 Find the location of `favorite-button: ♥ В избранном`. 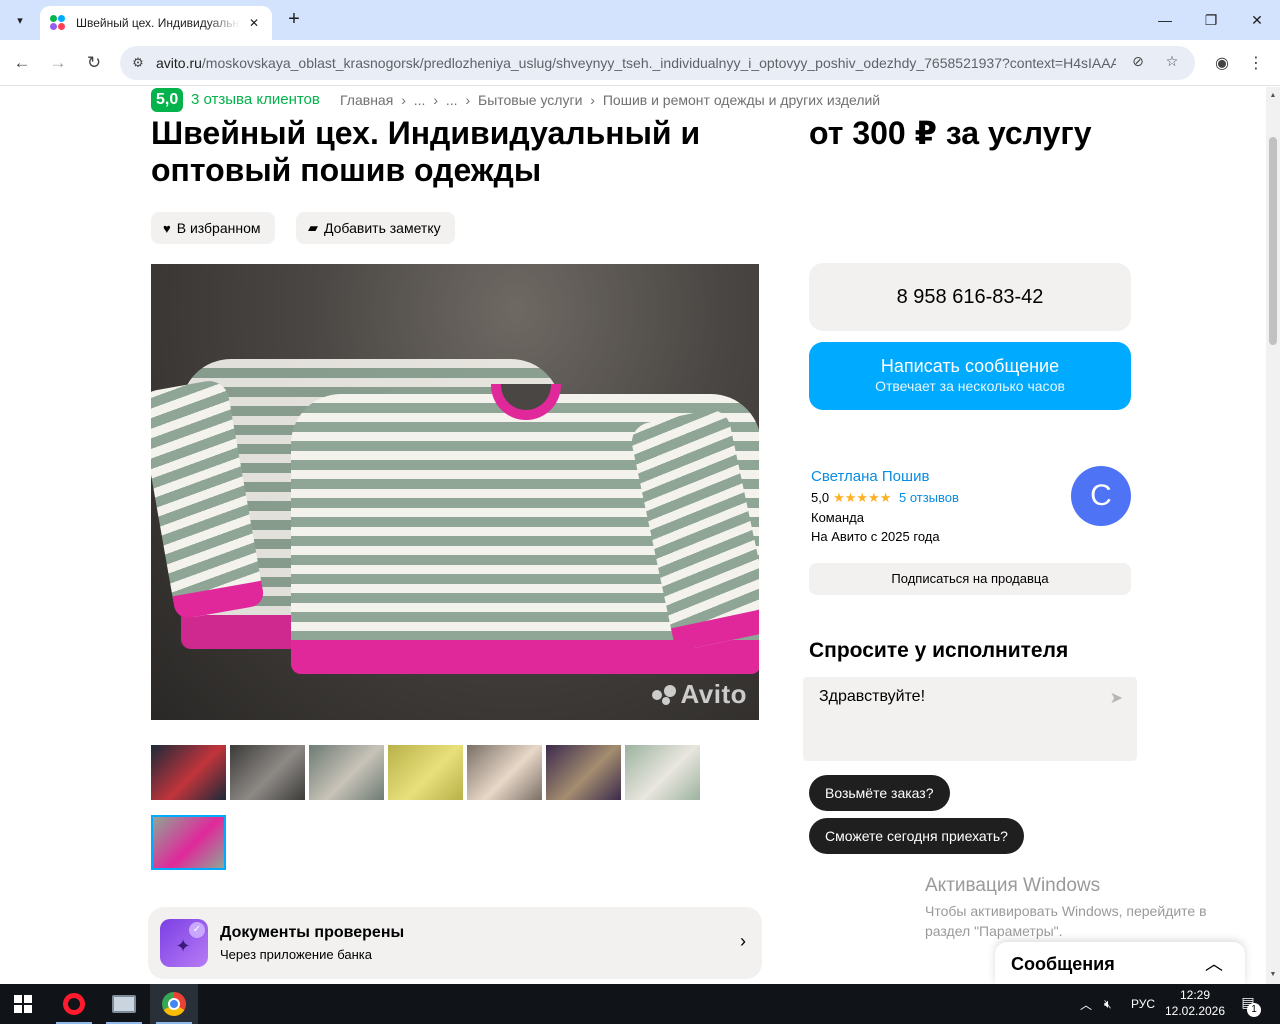

favorite-button: ♥ В избранном is located at coordinates (213, 228).